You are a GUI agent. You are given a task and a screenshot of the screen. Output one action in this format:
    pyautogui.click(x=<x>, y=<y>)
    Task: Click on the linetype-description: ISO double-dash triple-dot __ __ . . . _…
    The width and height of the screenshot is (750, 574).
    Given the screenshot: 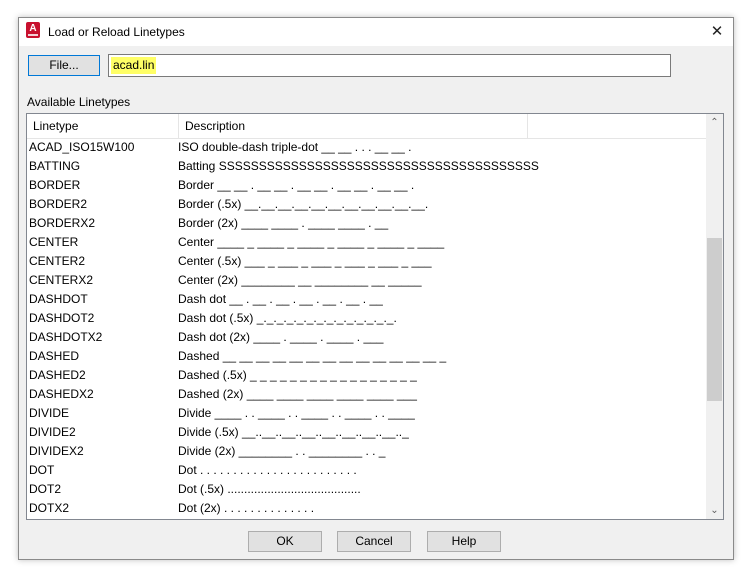 What is the action you would take?
    pyautogui.click(x=295, y=147)
    